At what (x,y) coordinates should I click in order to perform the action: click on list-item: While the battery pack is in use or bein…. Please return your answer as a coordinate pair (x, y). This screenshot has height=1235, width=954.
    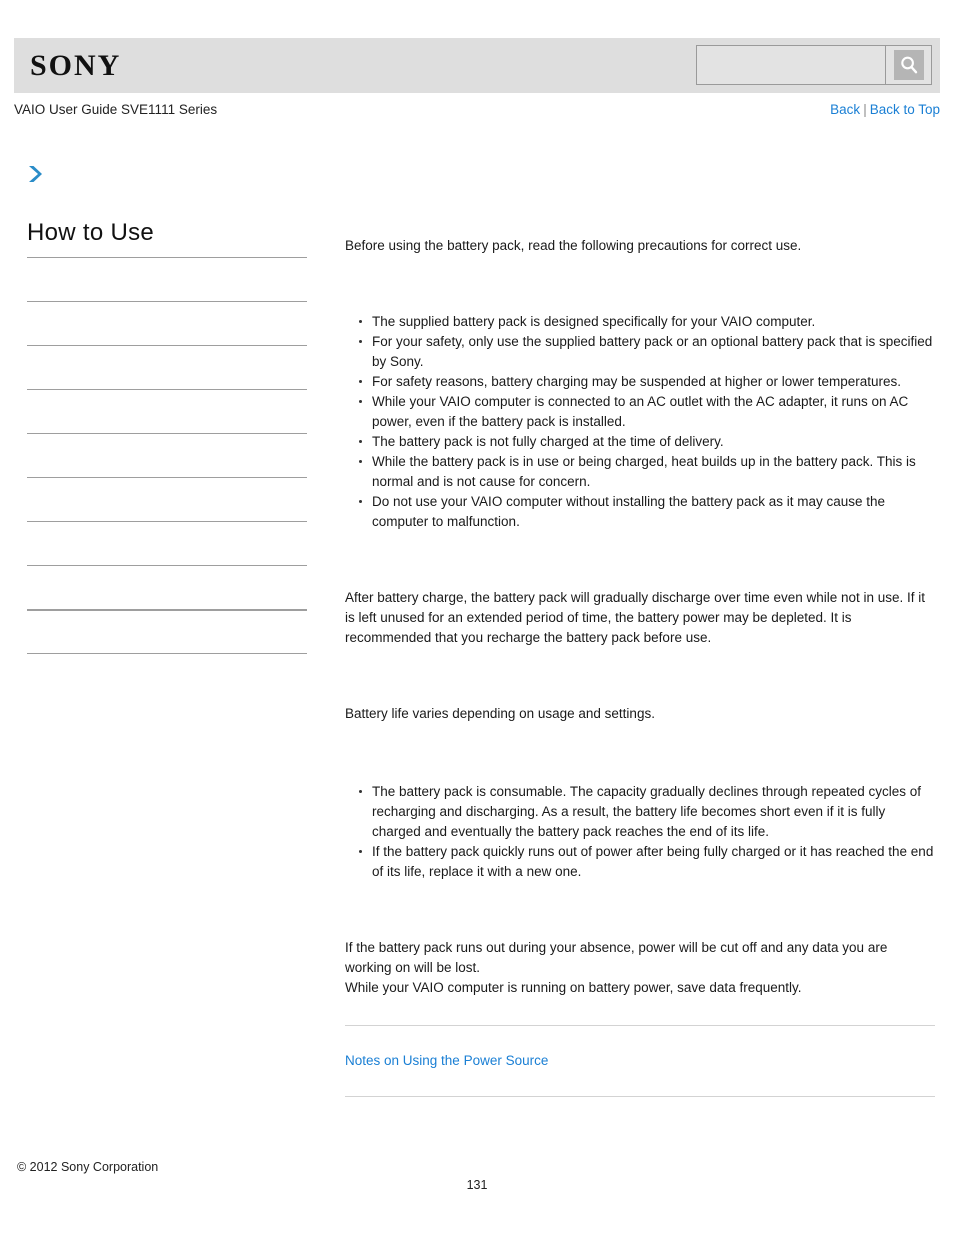
    Looking at the image, I should click on (647, 472).